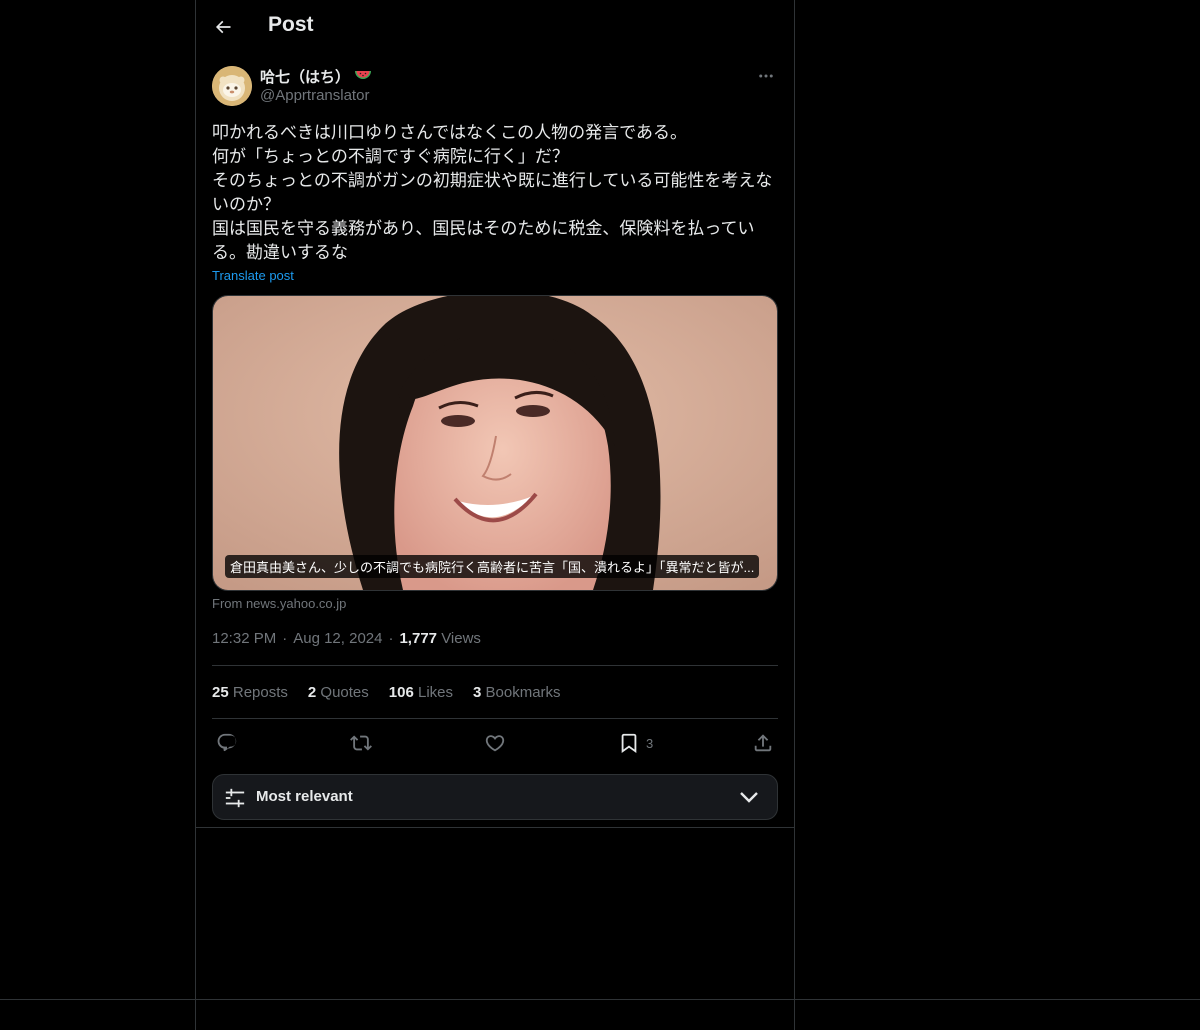 Image resolution: width=1200 pixels, height=1030 pixels. I want to click on arrow-left-icon, so click(223, 27).